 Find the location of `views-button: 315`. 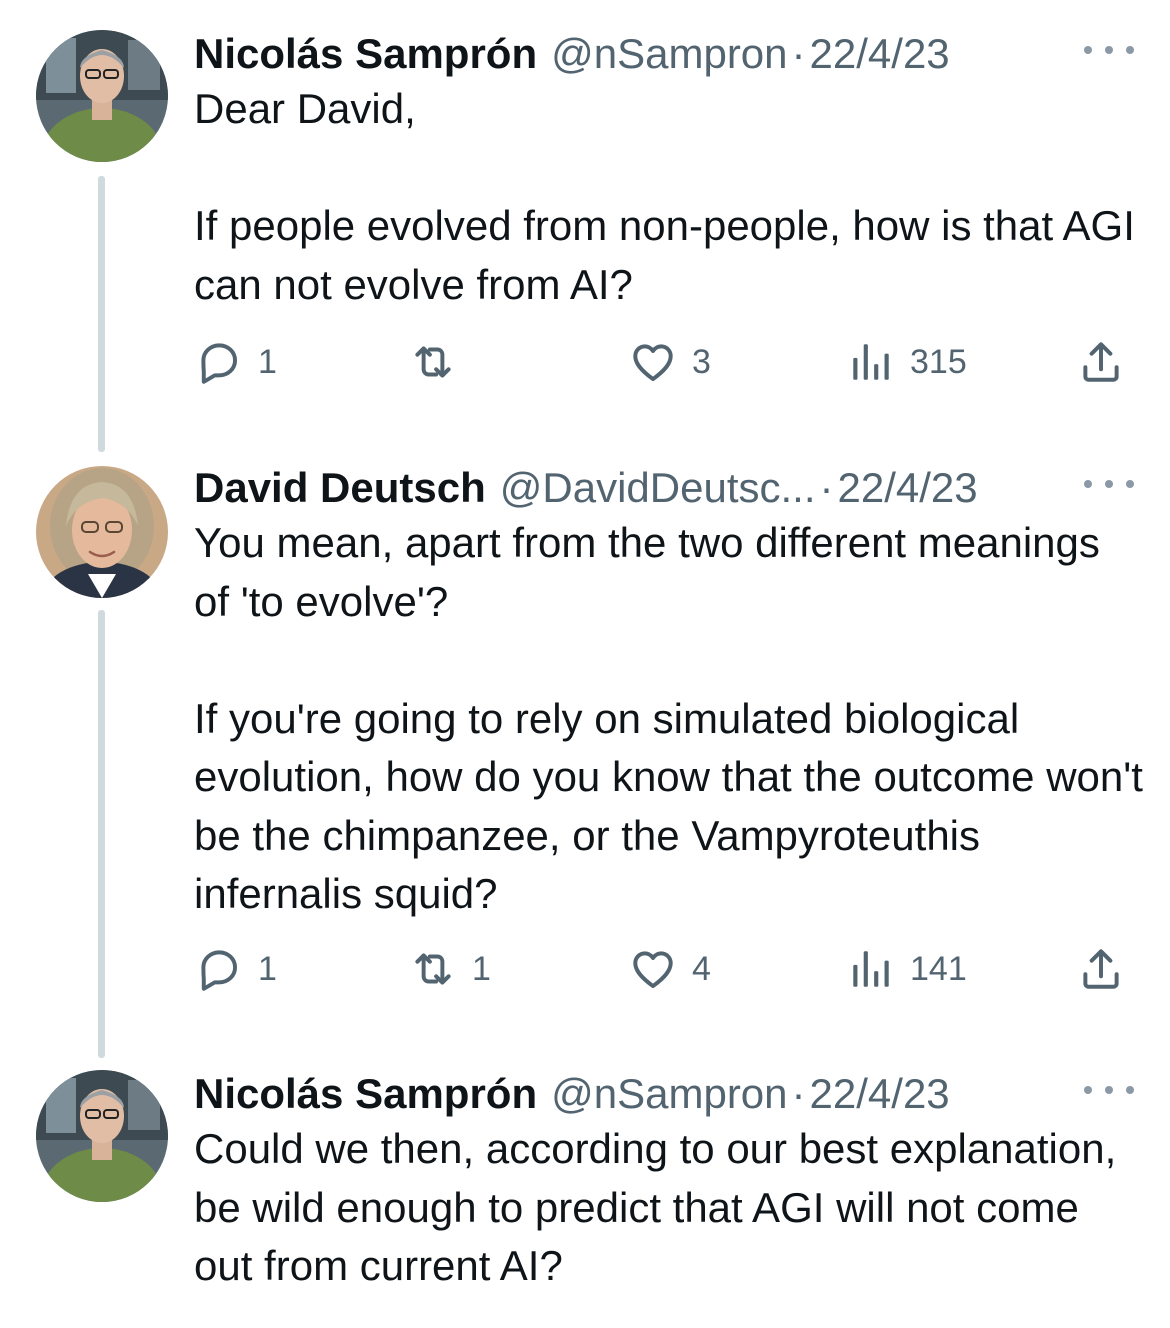

views-button: 315 is located at coordinates (906, 362).